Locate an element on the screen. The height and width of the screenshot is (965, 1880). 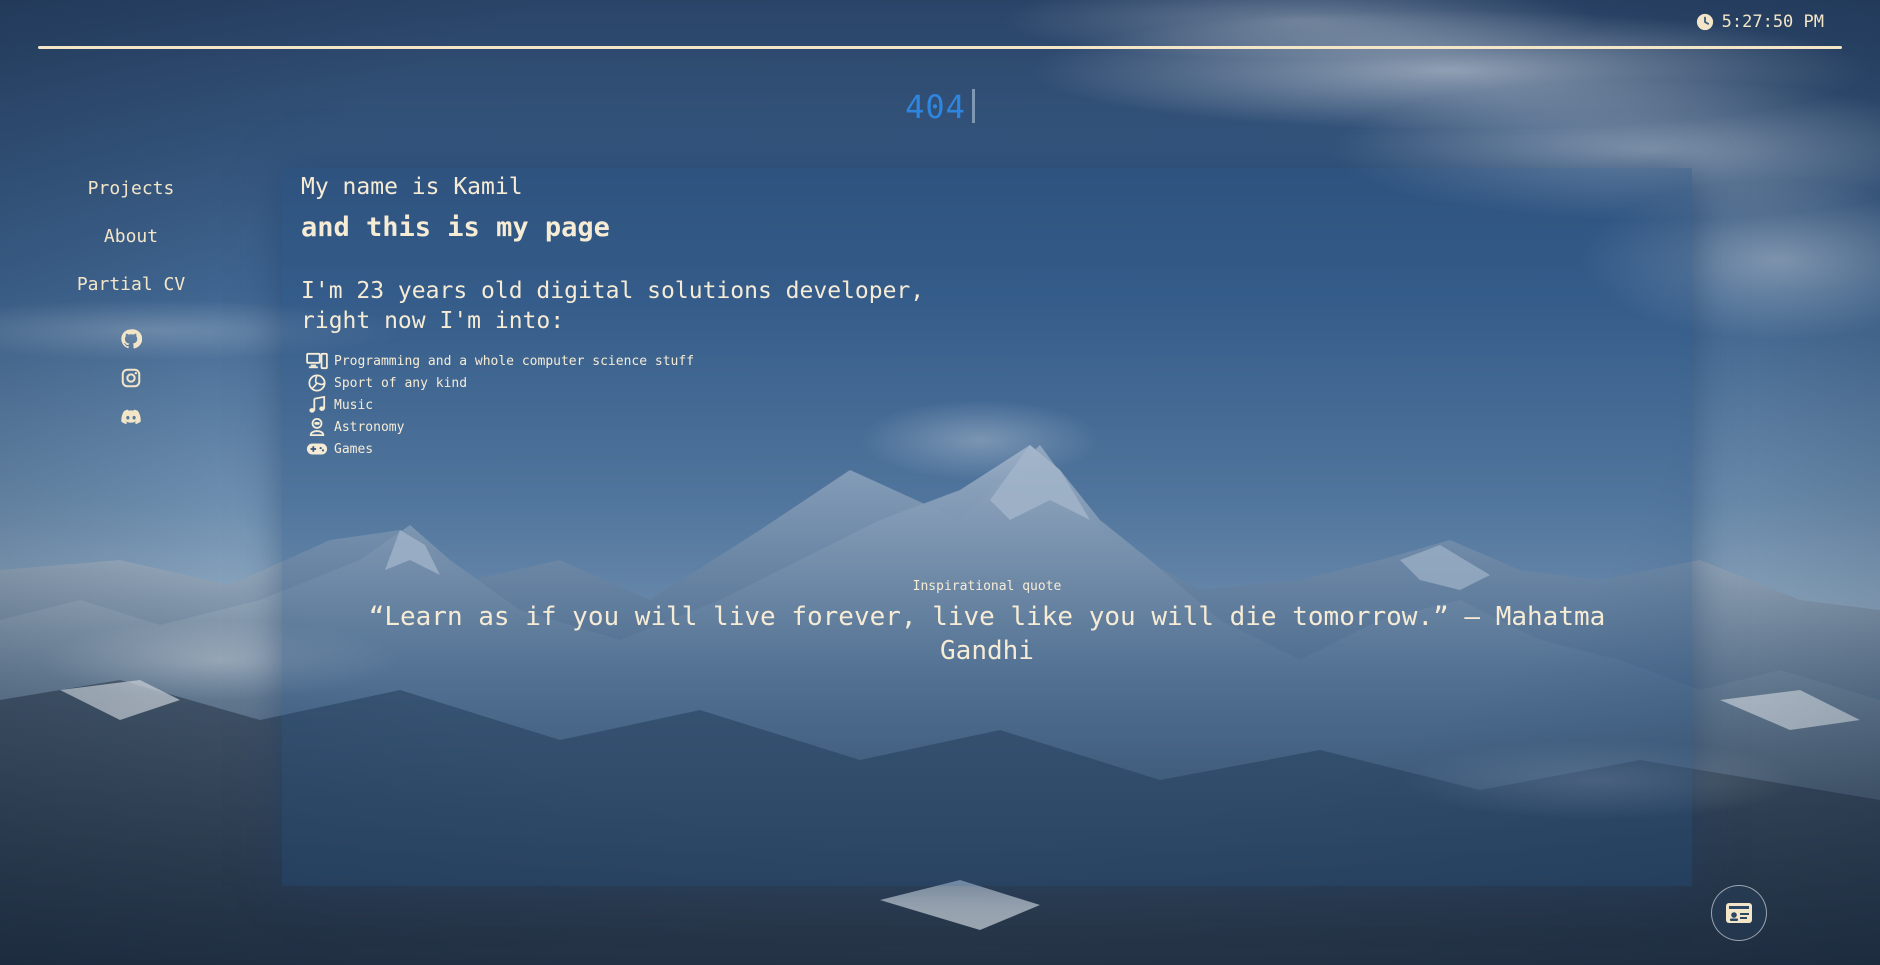
page-title-text: 404 is located at coordinates (935, 107).